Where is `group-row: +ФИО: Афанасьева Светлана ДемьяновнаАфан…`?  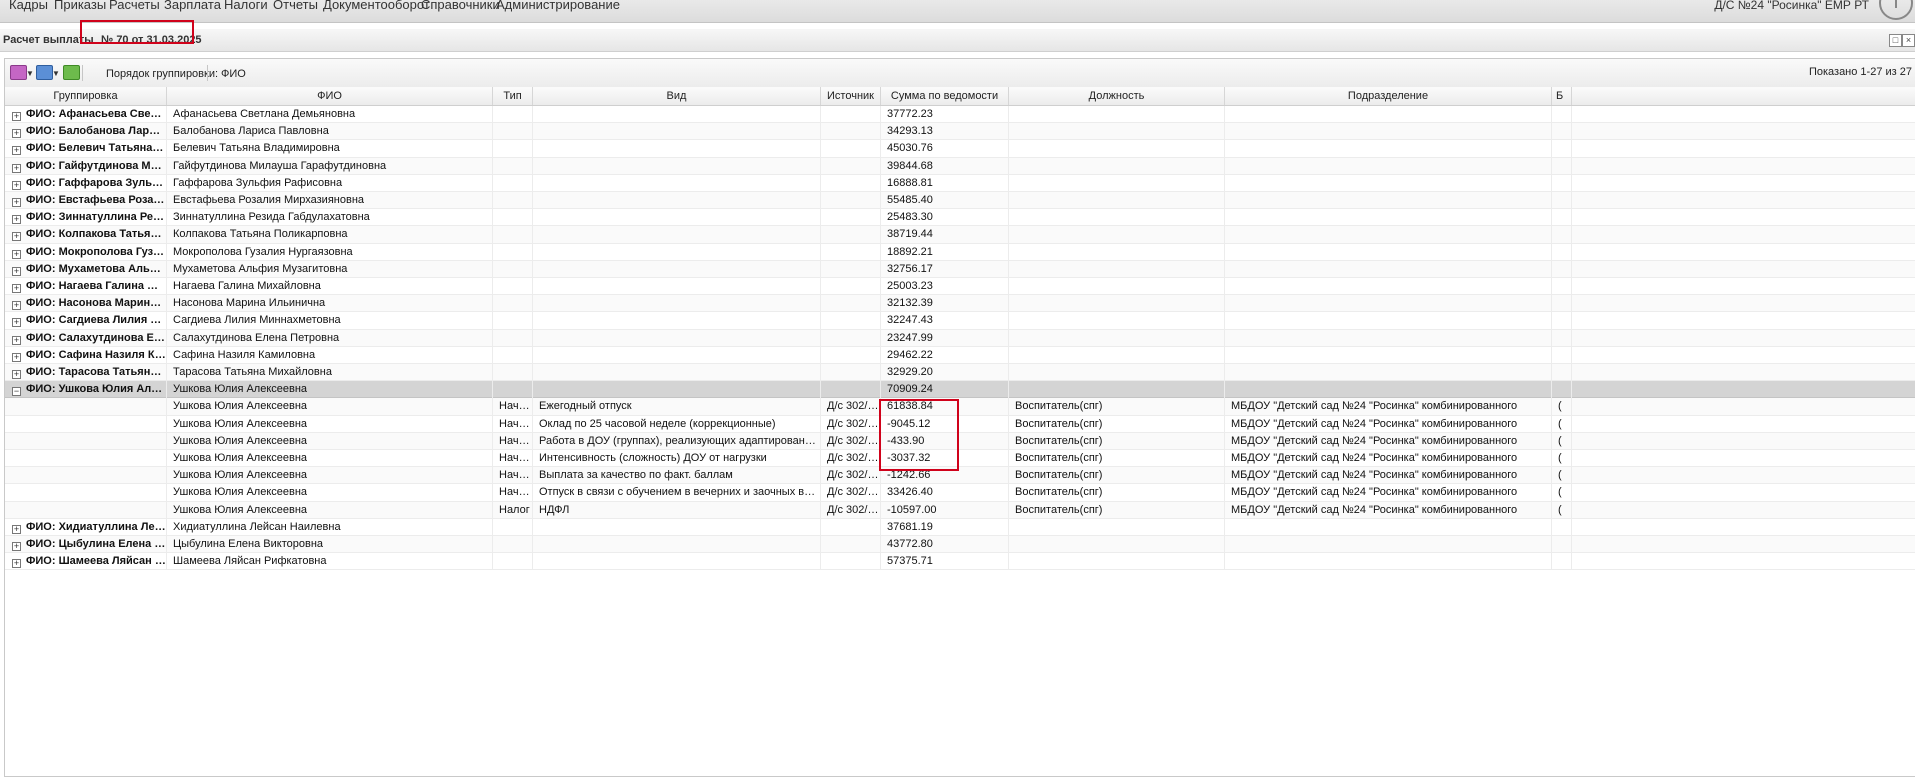 group-row: +ФИО: Афанасьева Светлана ДемьяновнаАфан… is located at coordinates (960, 115).